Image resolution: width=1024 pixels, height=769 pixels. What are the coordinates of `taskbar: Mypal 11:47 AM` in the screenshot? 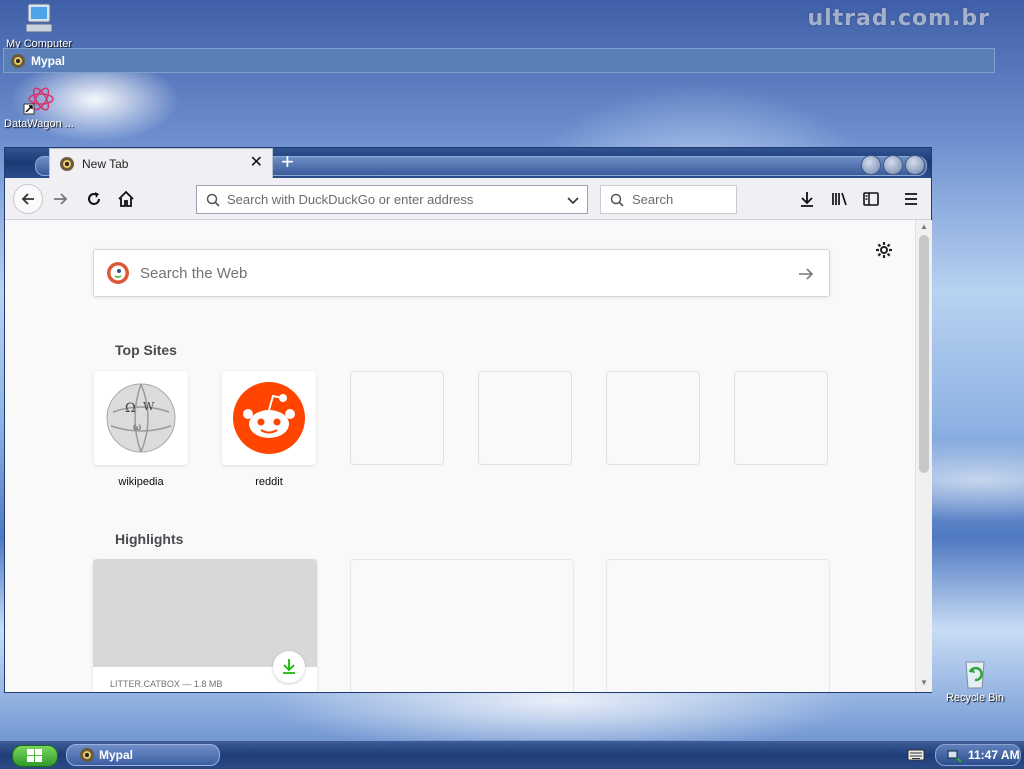 It's located at (512, 754).